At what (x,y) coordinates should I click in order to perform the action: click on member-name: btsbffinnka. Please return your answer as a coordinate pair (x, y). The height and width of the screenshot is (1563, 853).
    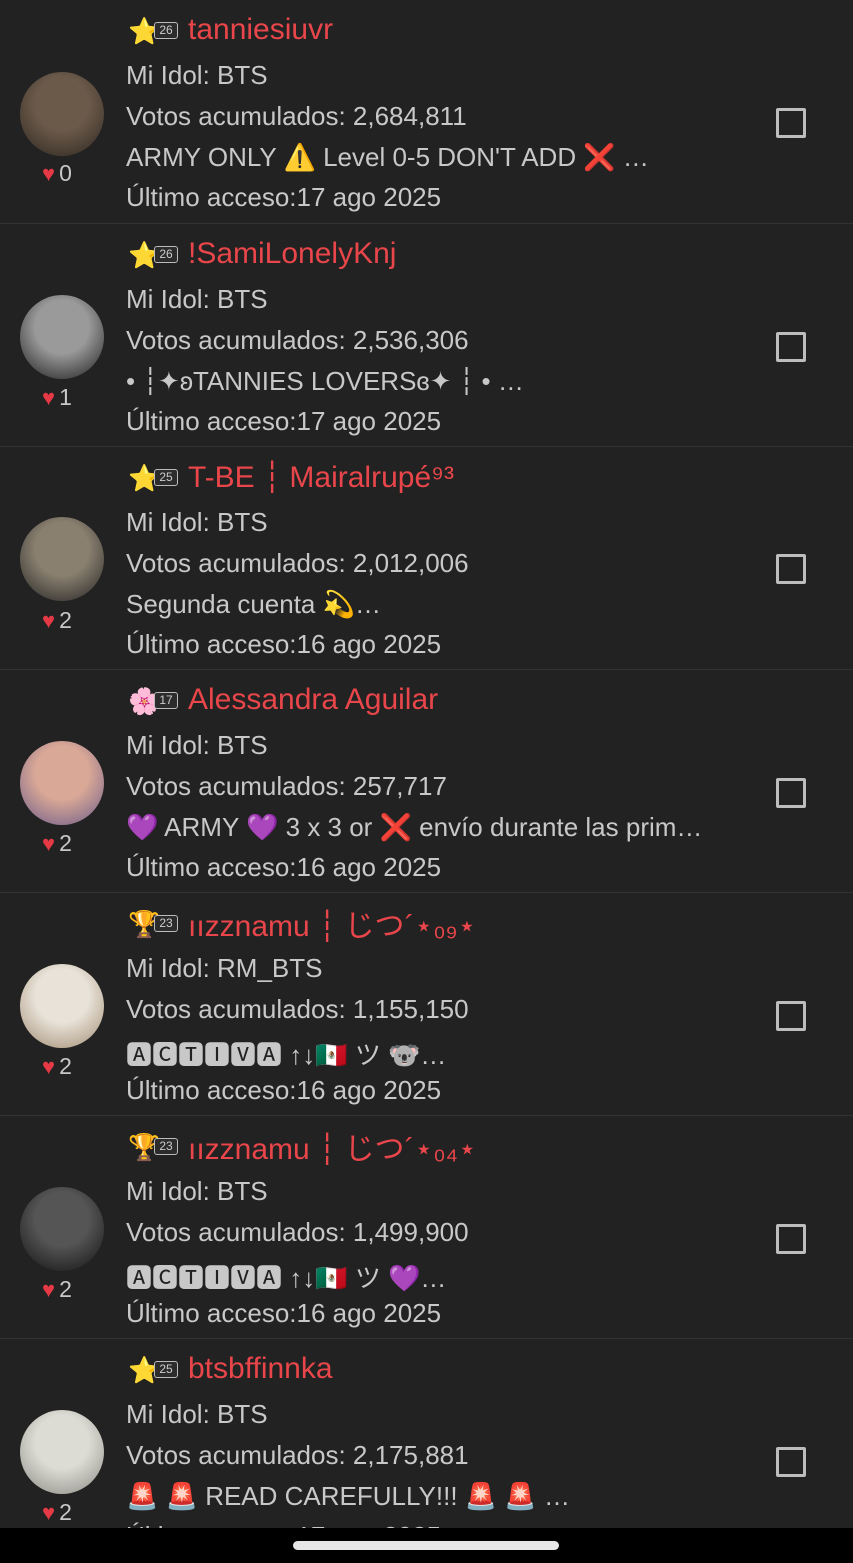
    Looking at the image, I should click on (260, 1369).